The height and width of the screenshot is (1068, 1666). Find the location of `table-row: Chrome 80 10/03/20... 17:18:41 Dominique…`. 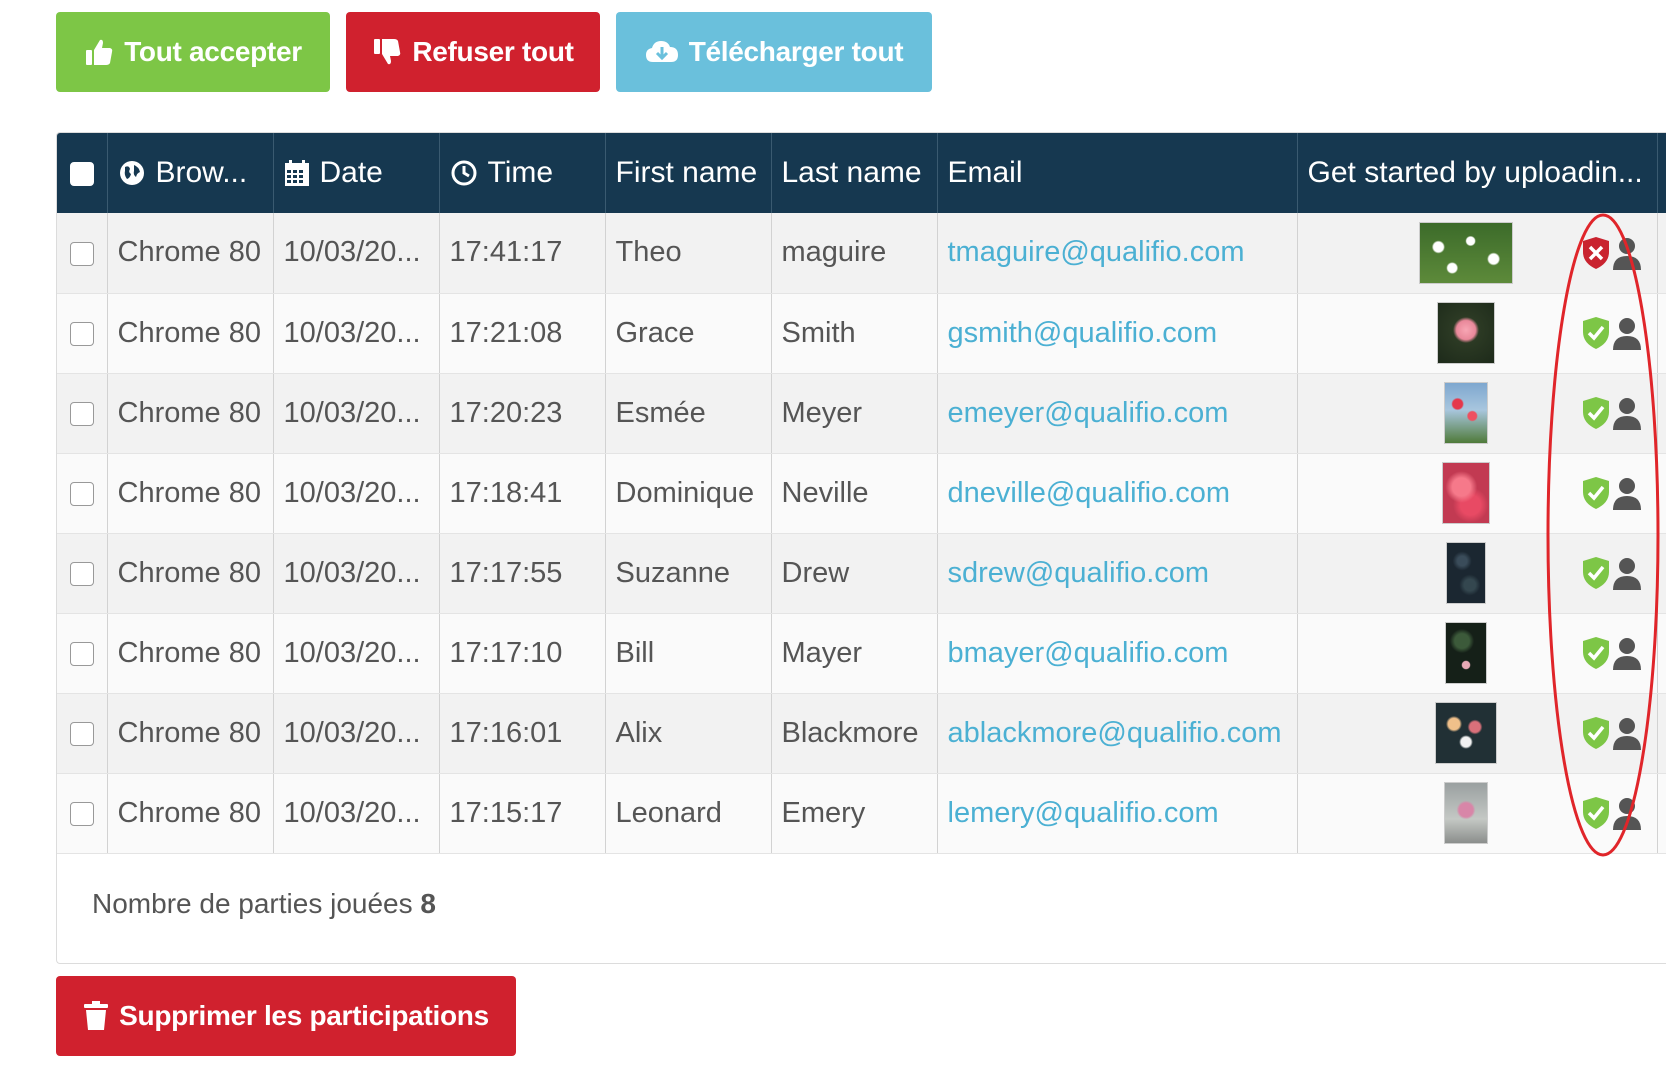

table-row: Chrome 80 10/03/20... 17:18:41 Dominique… is located at coordinates (861, 493).